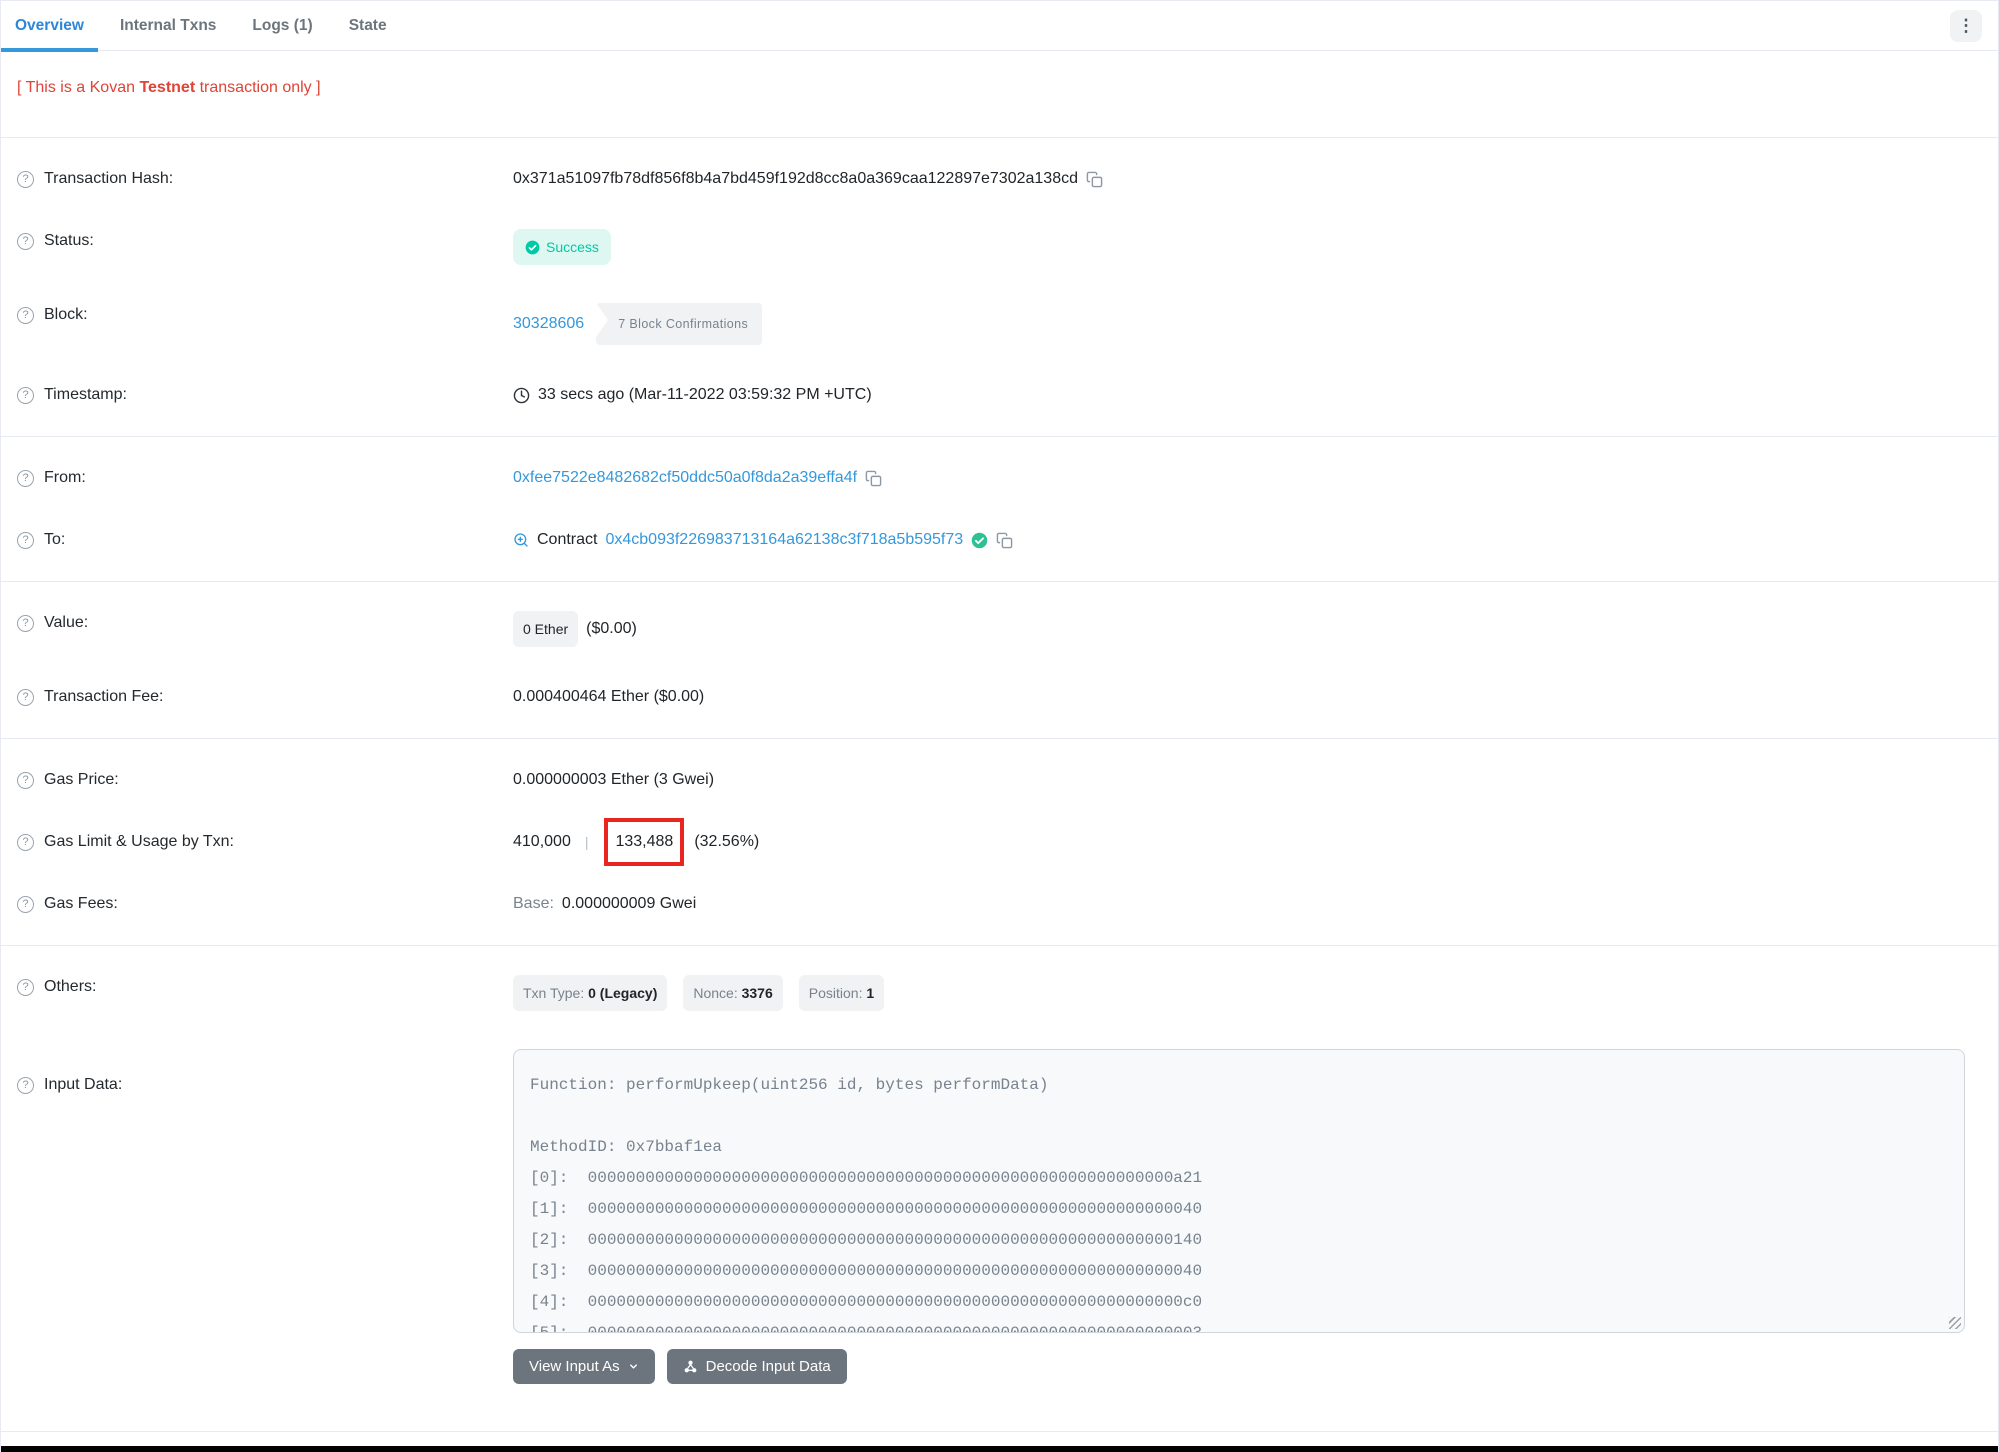 This screenshot has width=1999, height=1452. Describe the element at coordinates (66, 314) in the screenshot. I see `block-label: Block:` at that location.